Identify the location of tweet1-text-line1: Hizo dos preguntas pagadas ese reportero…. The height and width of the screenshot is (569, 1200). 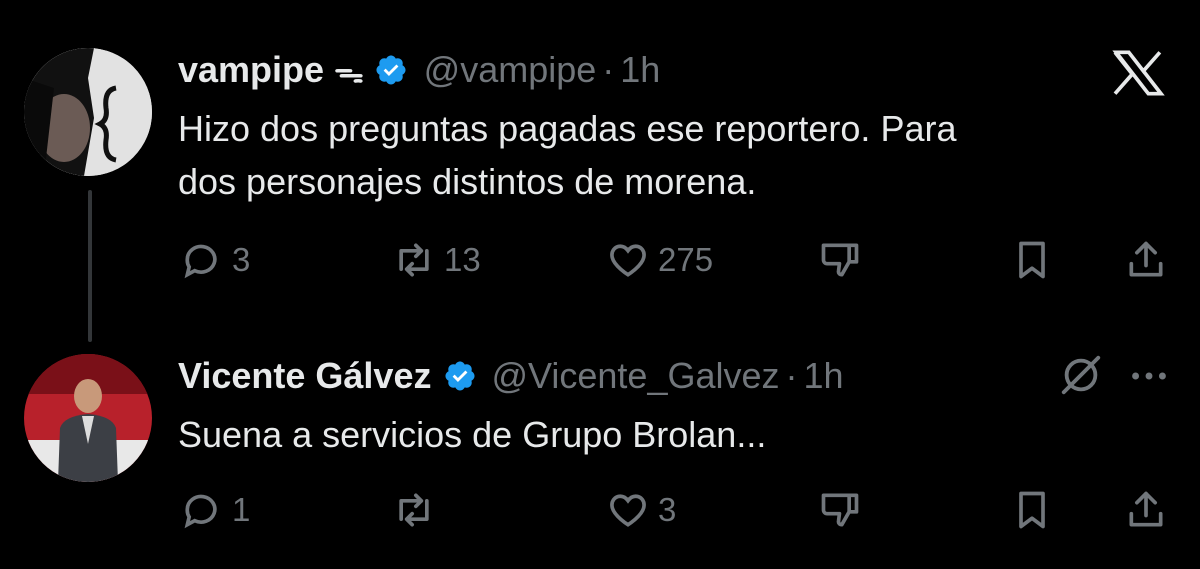
(567, 128).